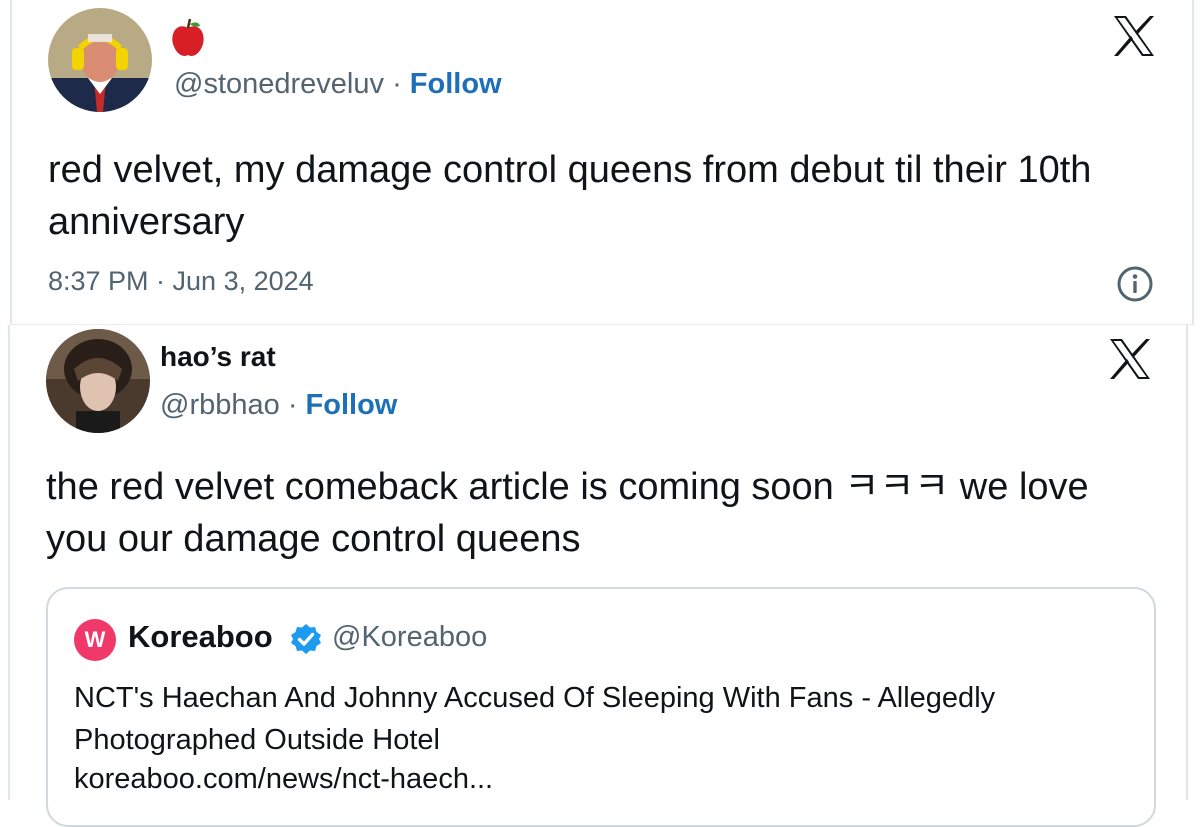  What do you see at coordinates (1135, 284) in the screenshot?
I see `info-icon` at bounding box center [1135, 284].